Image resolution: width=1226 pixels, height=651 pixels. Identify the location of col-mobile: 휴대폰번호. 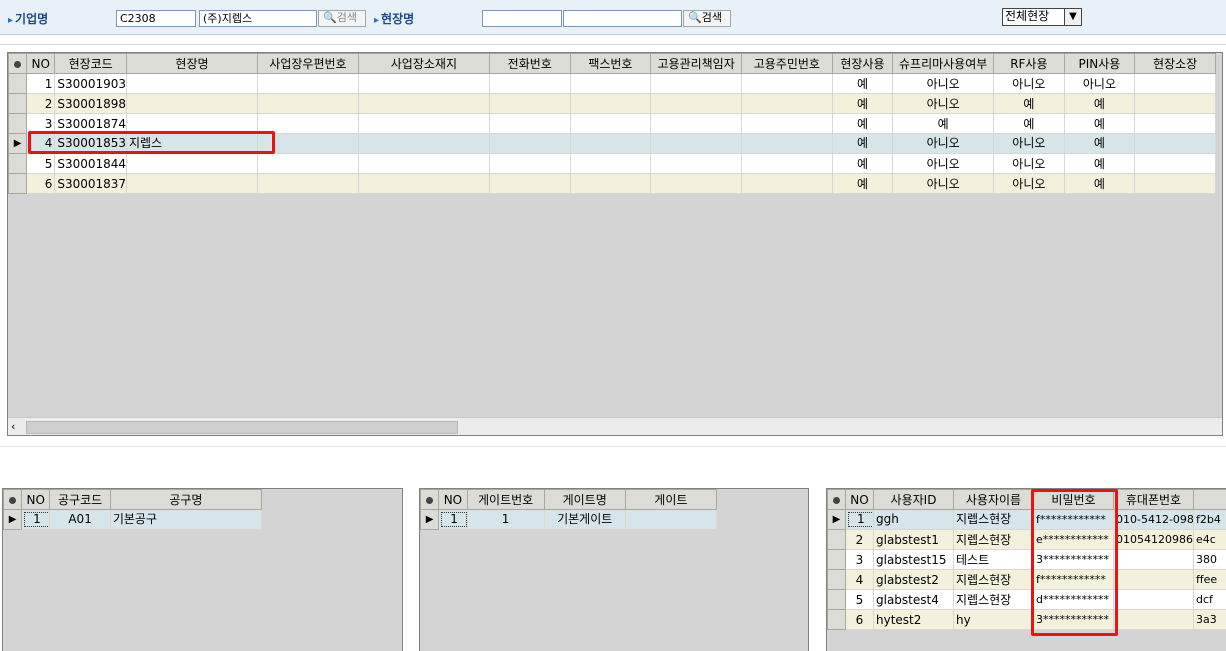
(1153, 499).